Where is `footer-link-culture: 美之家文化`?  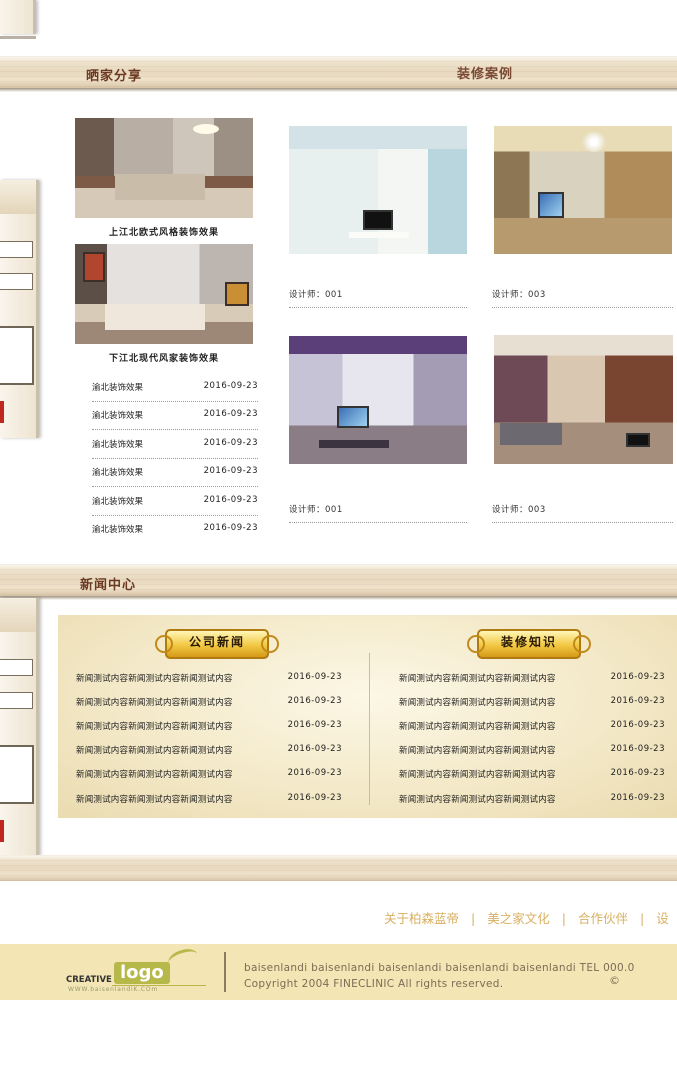
footer-link-culture: 美之家文化 is located at coordinates (518, 918).